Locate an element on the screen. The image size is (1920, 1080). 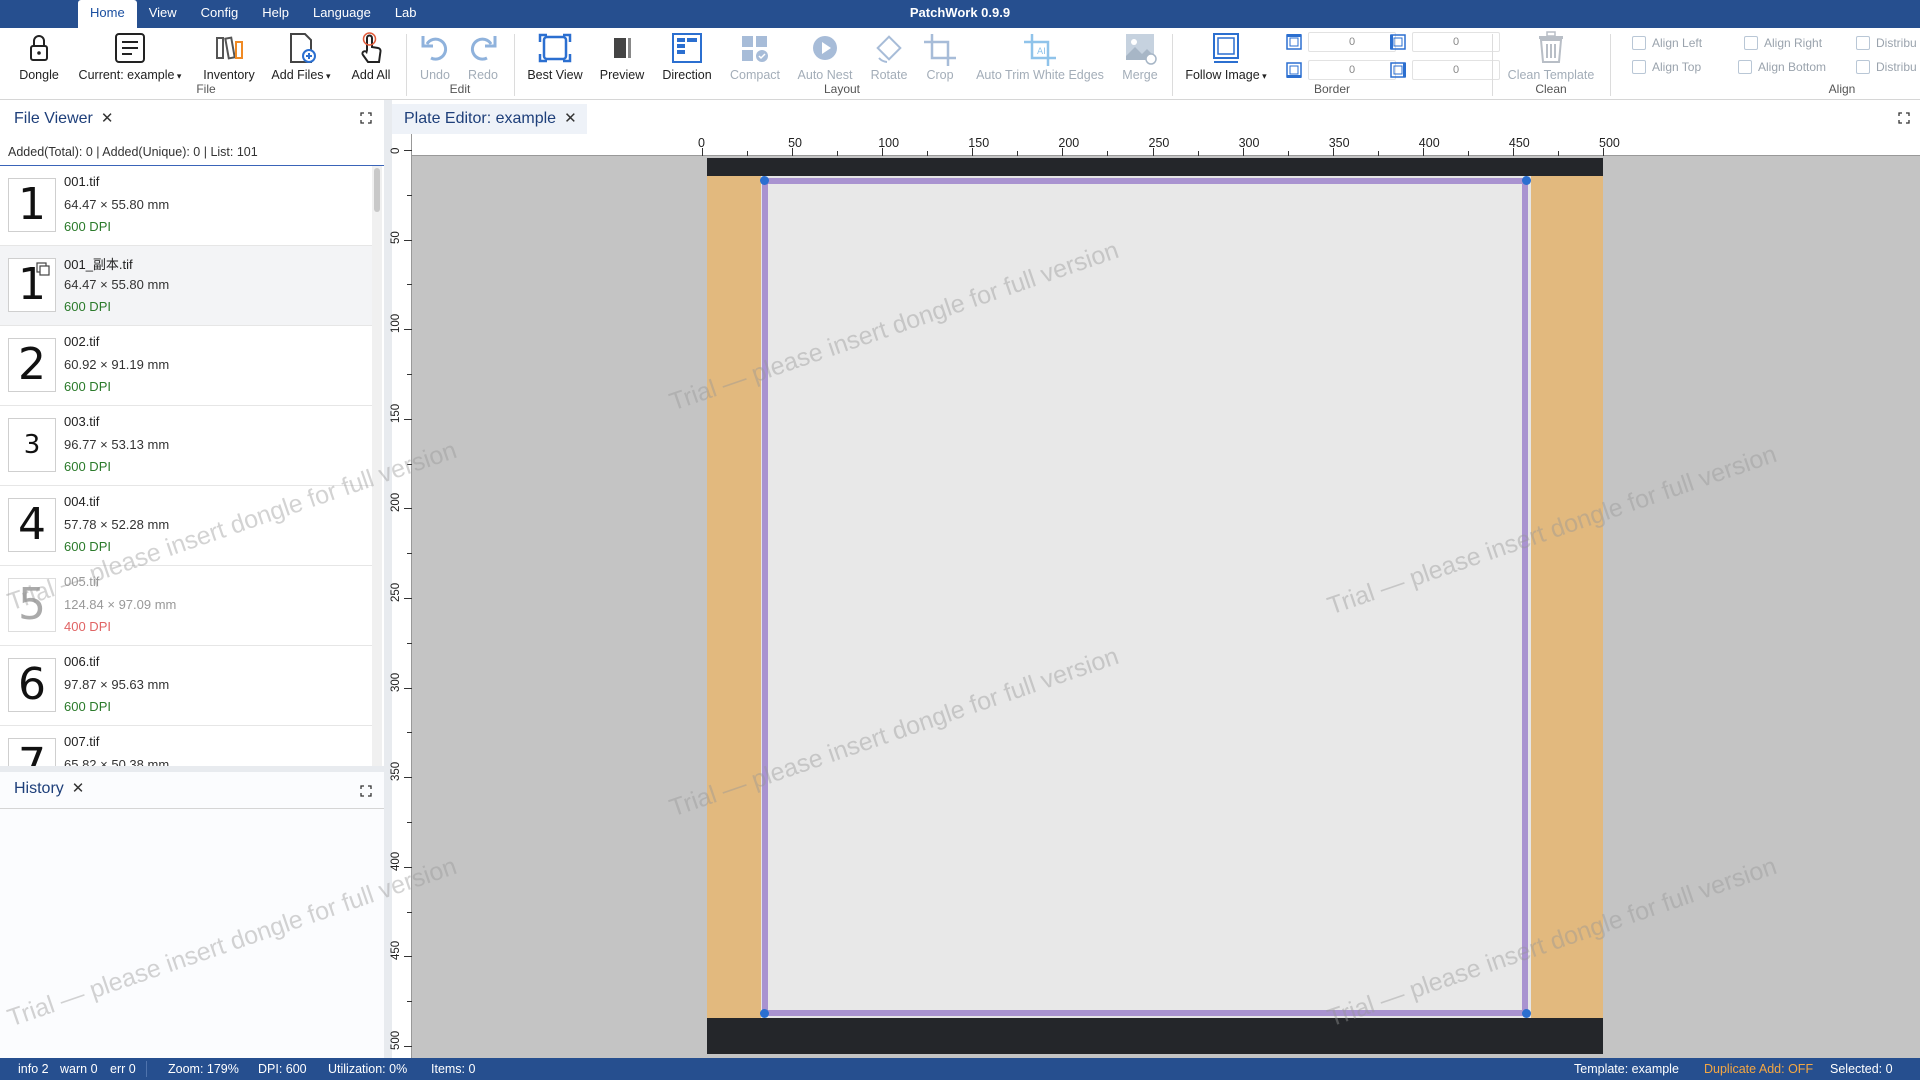
undo-button: Undo is located at coordinates (435, 56).